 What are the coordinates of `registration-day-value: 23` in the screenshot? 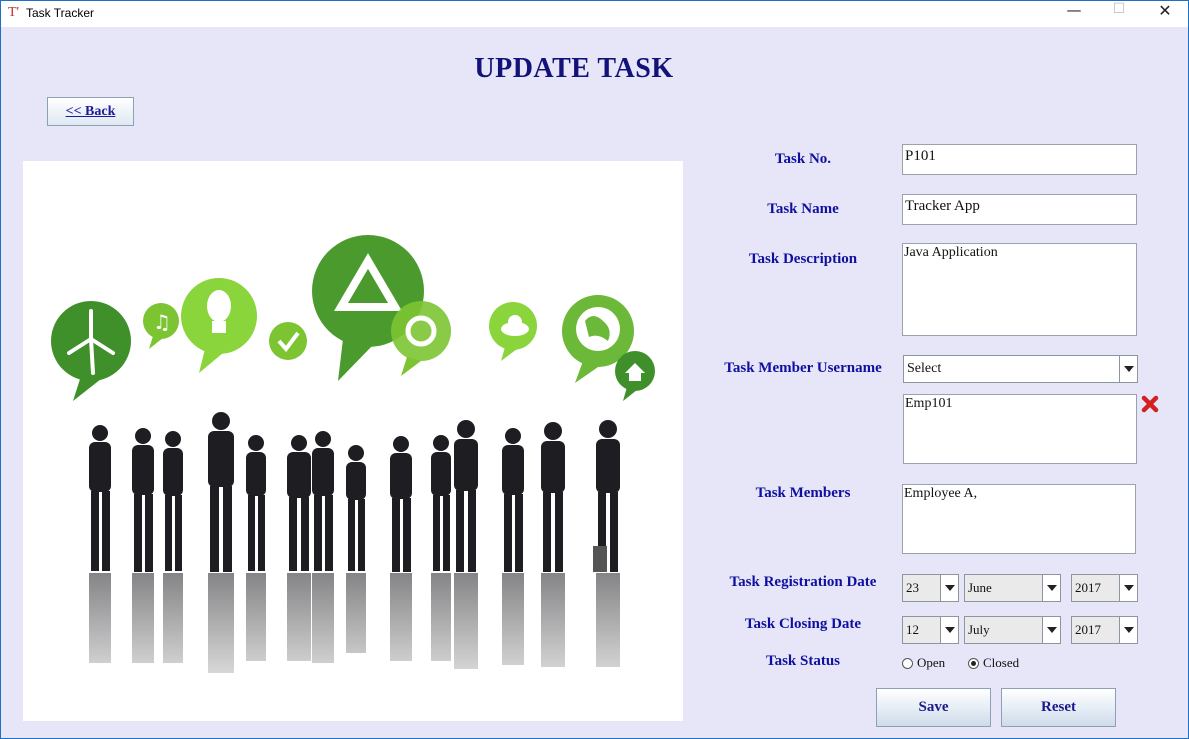 It's located at (912, 587).